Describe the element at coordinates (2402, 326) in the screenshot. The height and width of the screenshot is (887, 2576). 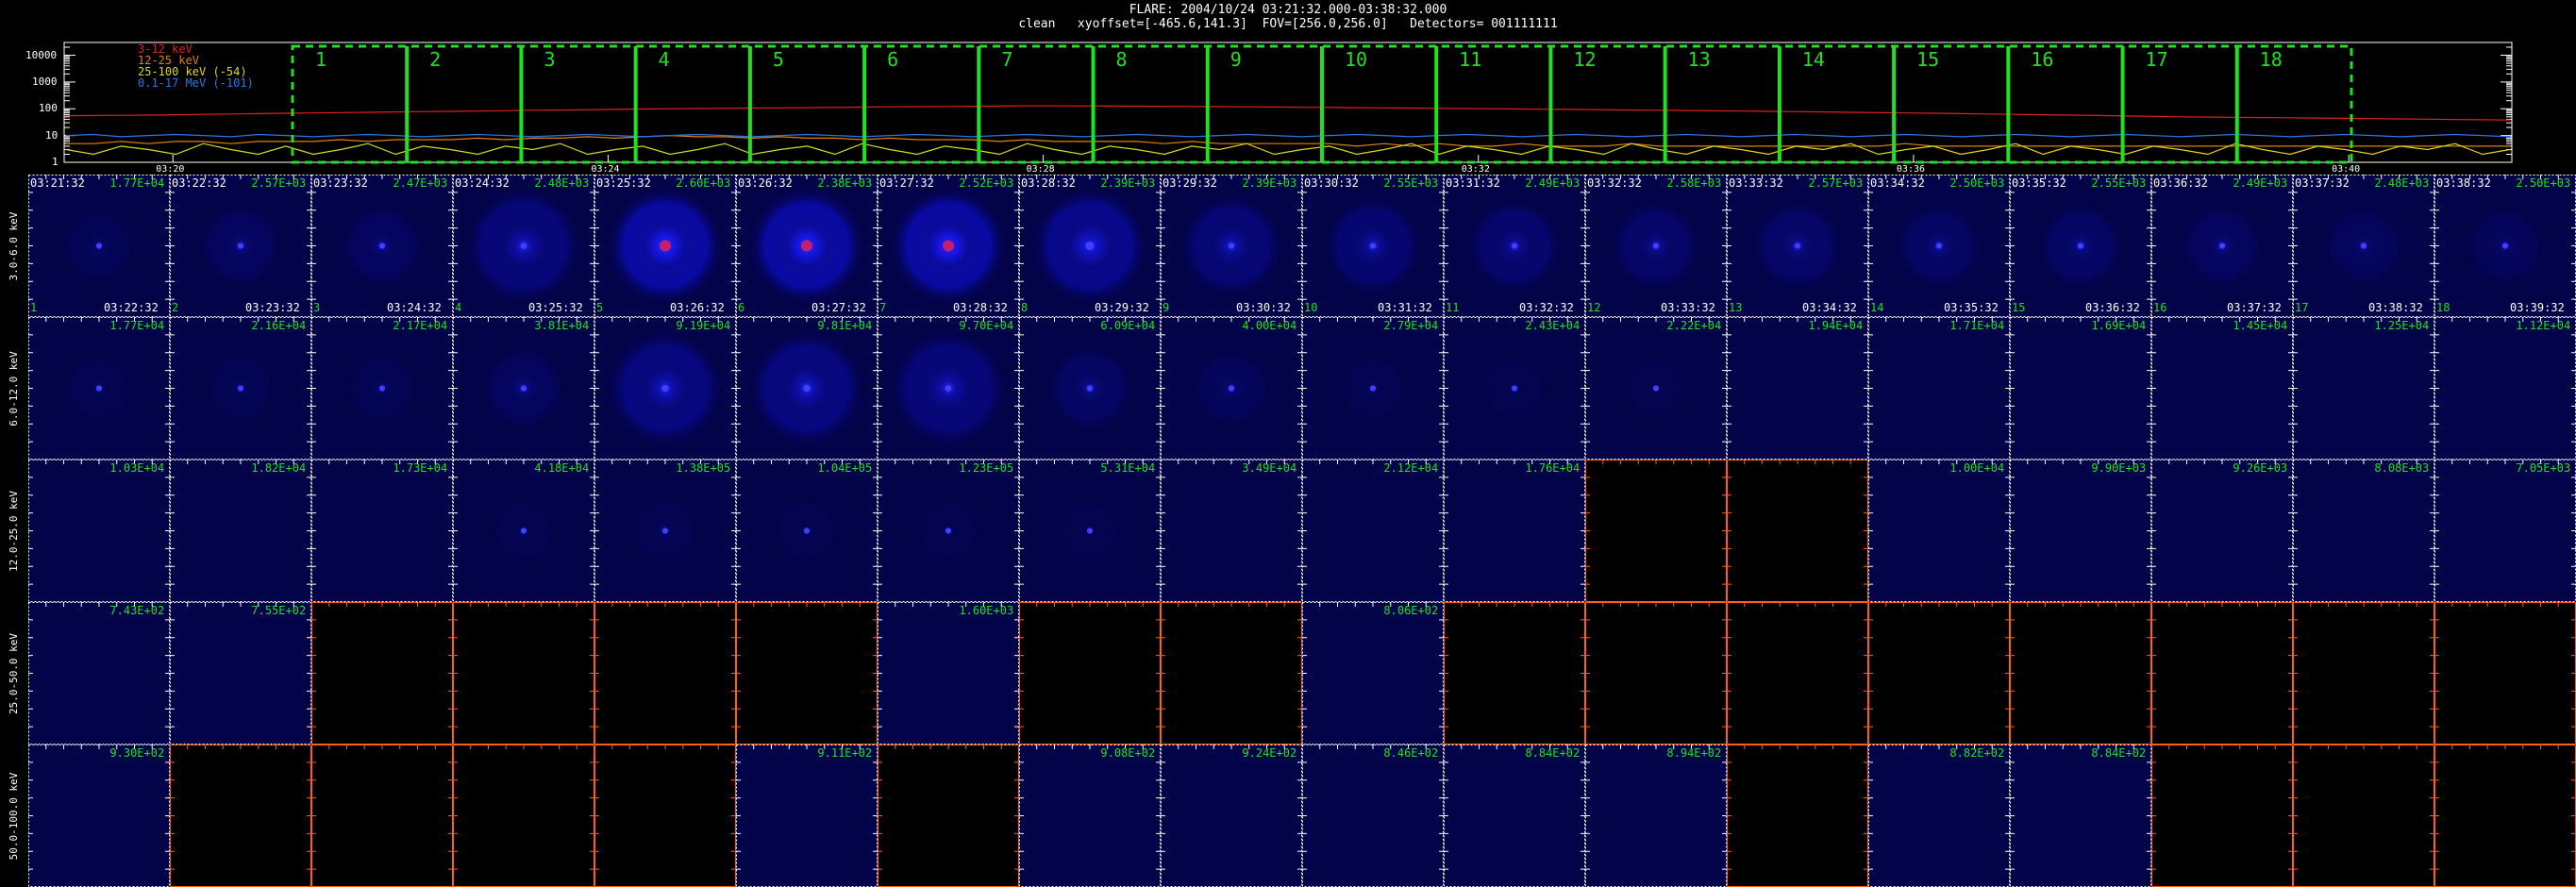
I see `cell-max-value: 1.25E+04` at that location.